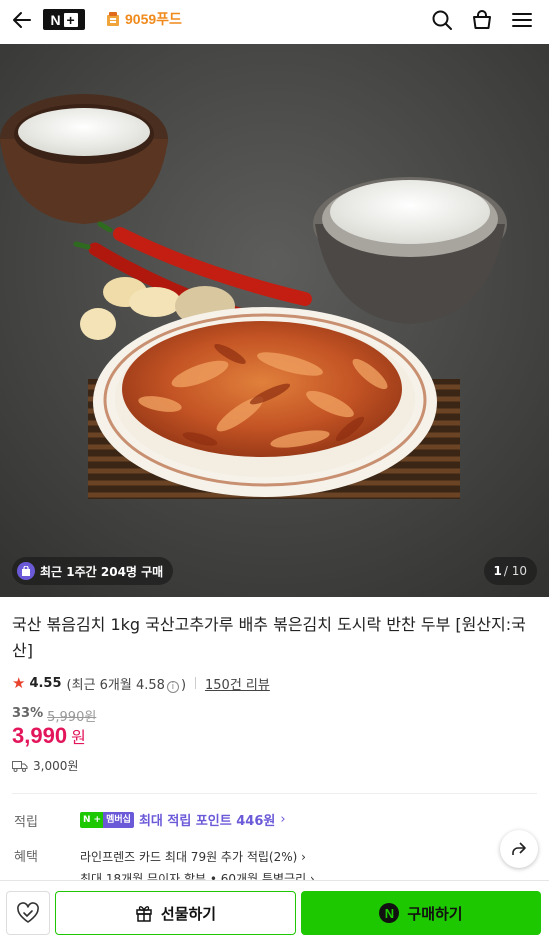  Describe the element at coordinates (442, 20) in the screenshot. I see `search-icon` at that location.